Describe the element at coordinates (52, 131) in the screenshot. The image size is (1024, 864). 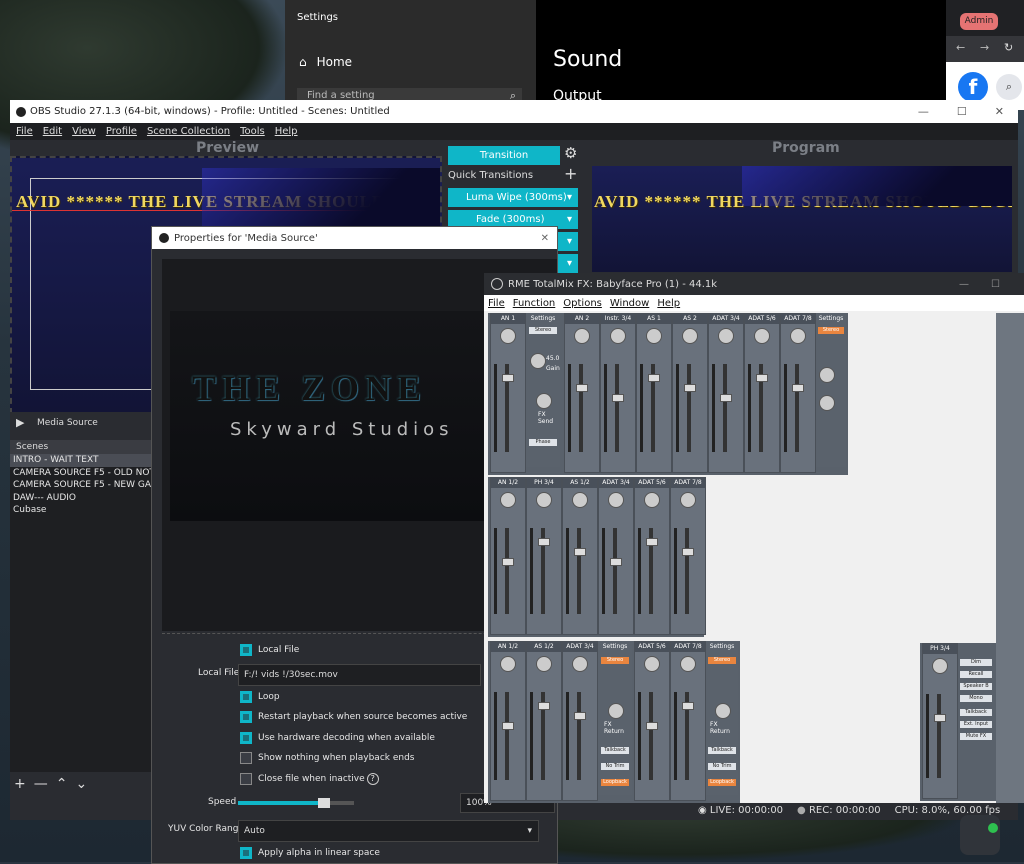
I see `menu-edit: Edit` at that location.